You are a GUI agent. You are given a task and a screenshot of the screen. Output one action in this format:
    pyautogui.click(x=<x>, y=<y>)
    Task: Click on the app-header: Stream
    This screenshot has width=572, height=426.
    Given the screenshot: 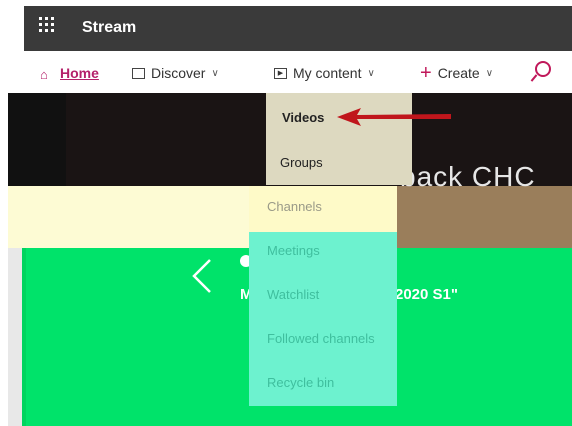 What is the action you would take?
    pyautogui.click(x=298, y=28)
    